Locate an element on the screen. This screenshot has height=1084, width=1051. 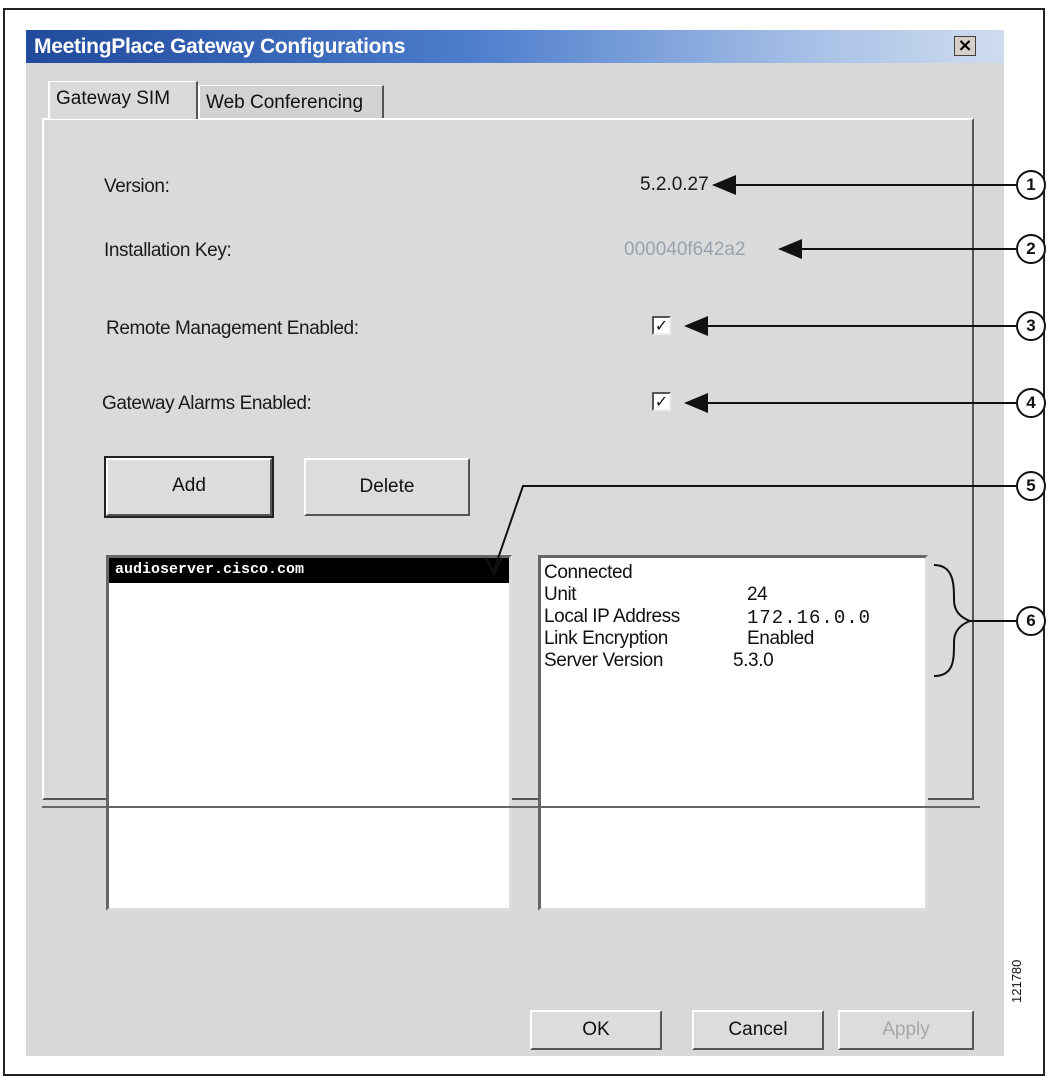
panel-divider is located at coordinates (511, 807).